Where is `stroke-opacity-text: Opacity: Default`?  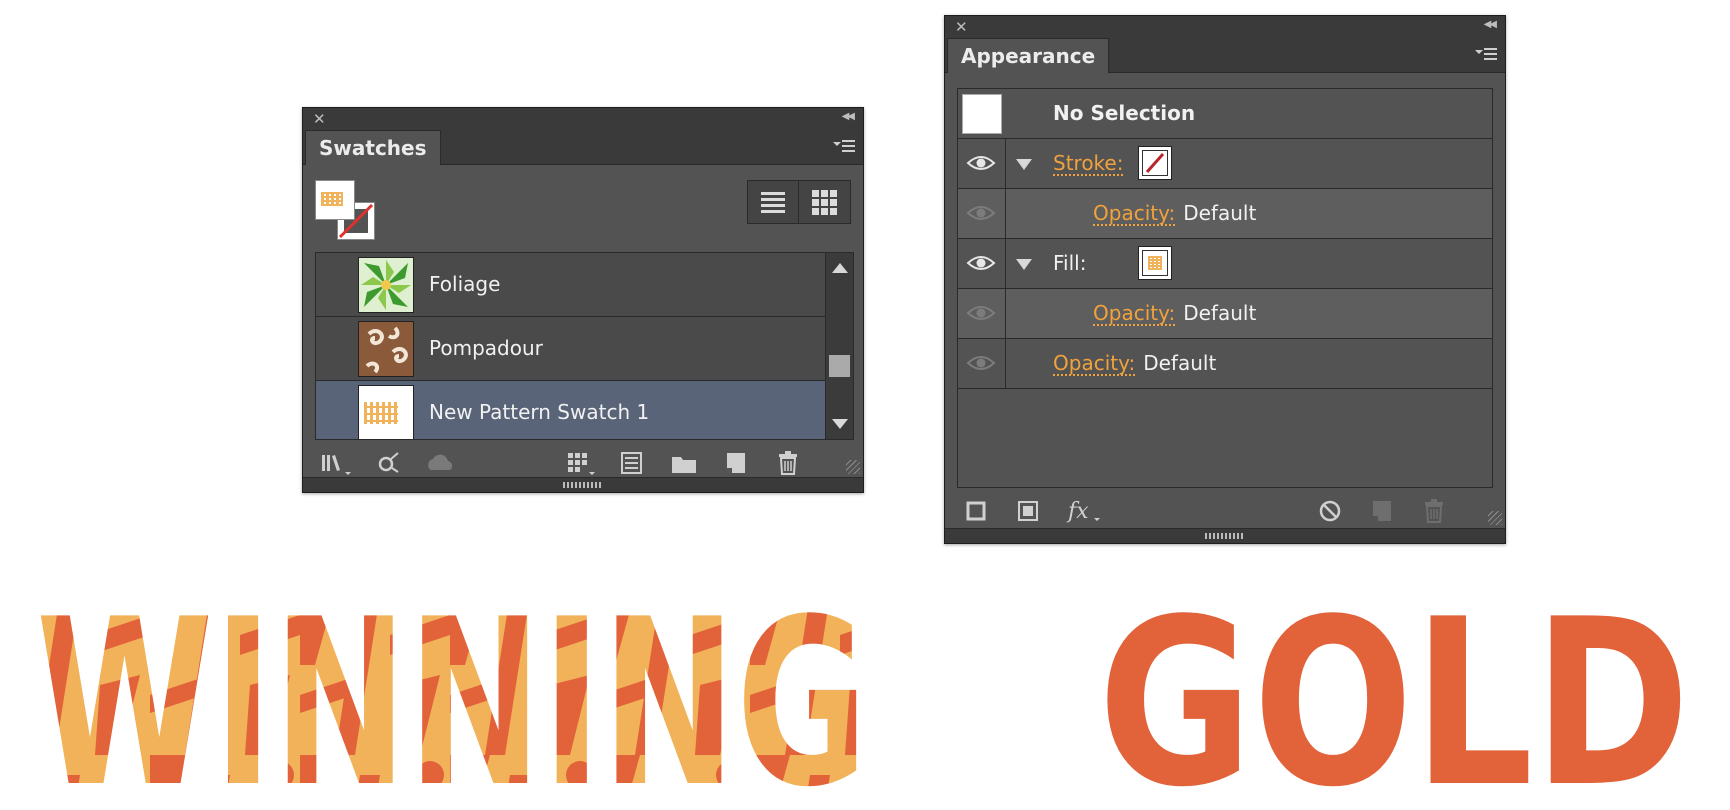 stroke-opacity-text: Opacity: Default is located at coordinates (1174, 213).